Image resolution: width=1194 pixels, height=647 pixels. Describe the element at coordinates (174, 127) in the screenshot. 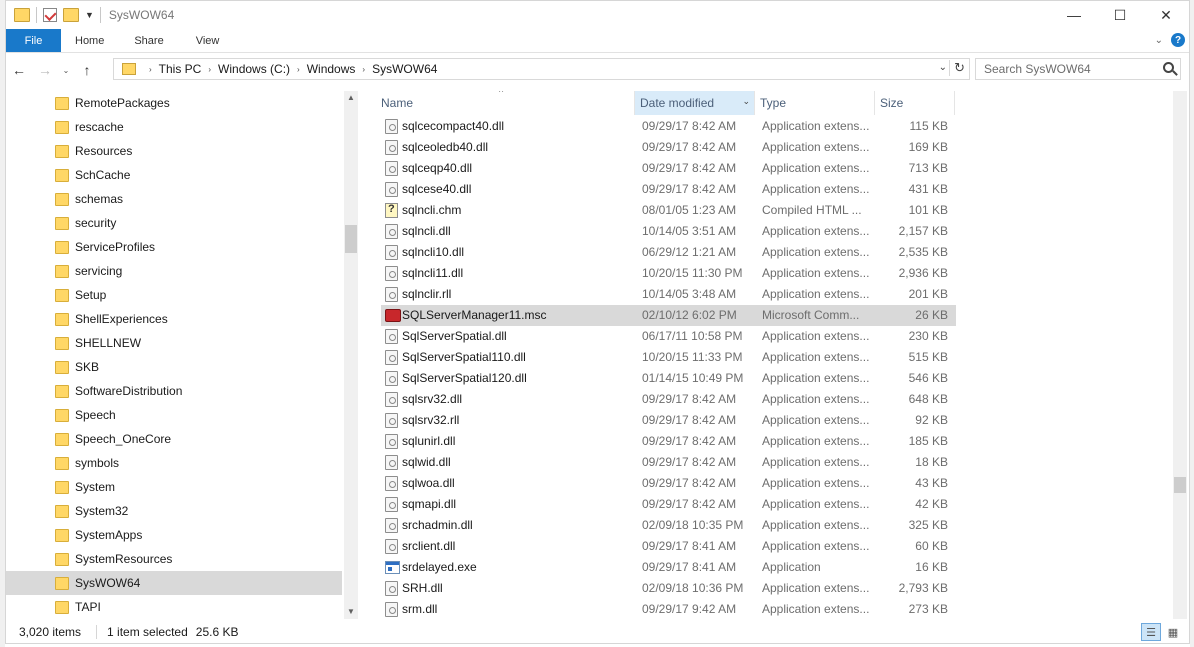

I see `nav-item-rescache: rescache` at that location.